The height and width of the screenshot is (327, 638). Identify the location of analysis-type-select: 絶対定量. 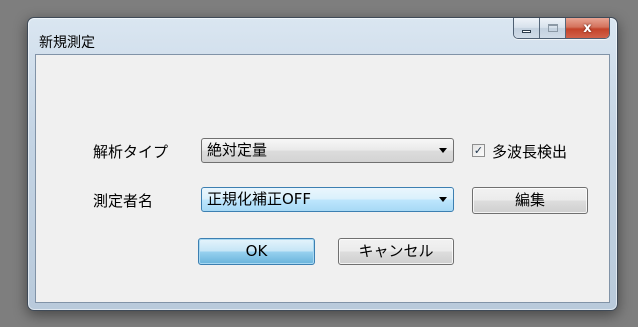
(327, 150).